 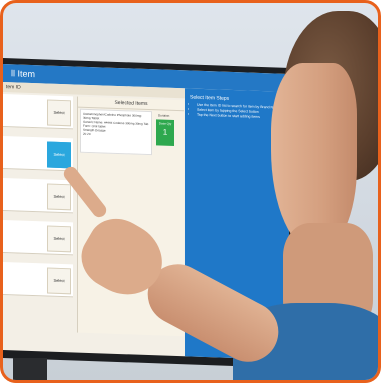 I want to click on duration-value: 1, so click(x=165, y=132).